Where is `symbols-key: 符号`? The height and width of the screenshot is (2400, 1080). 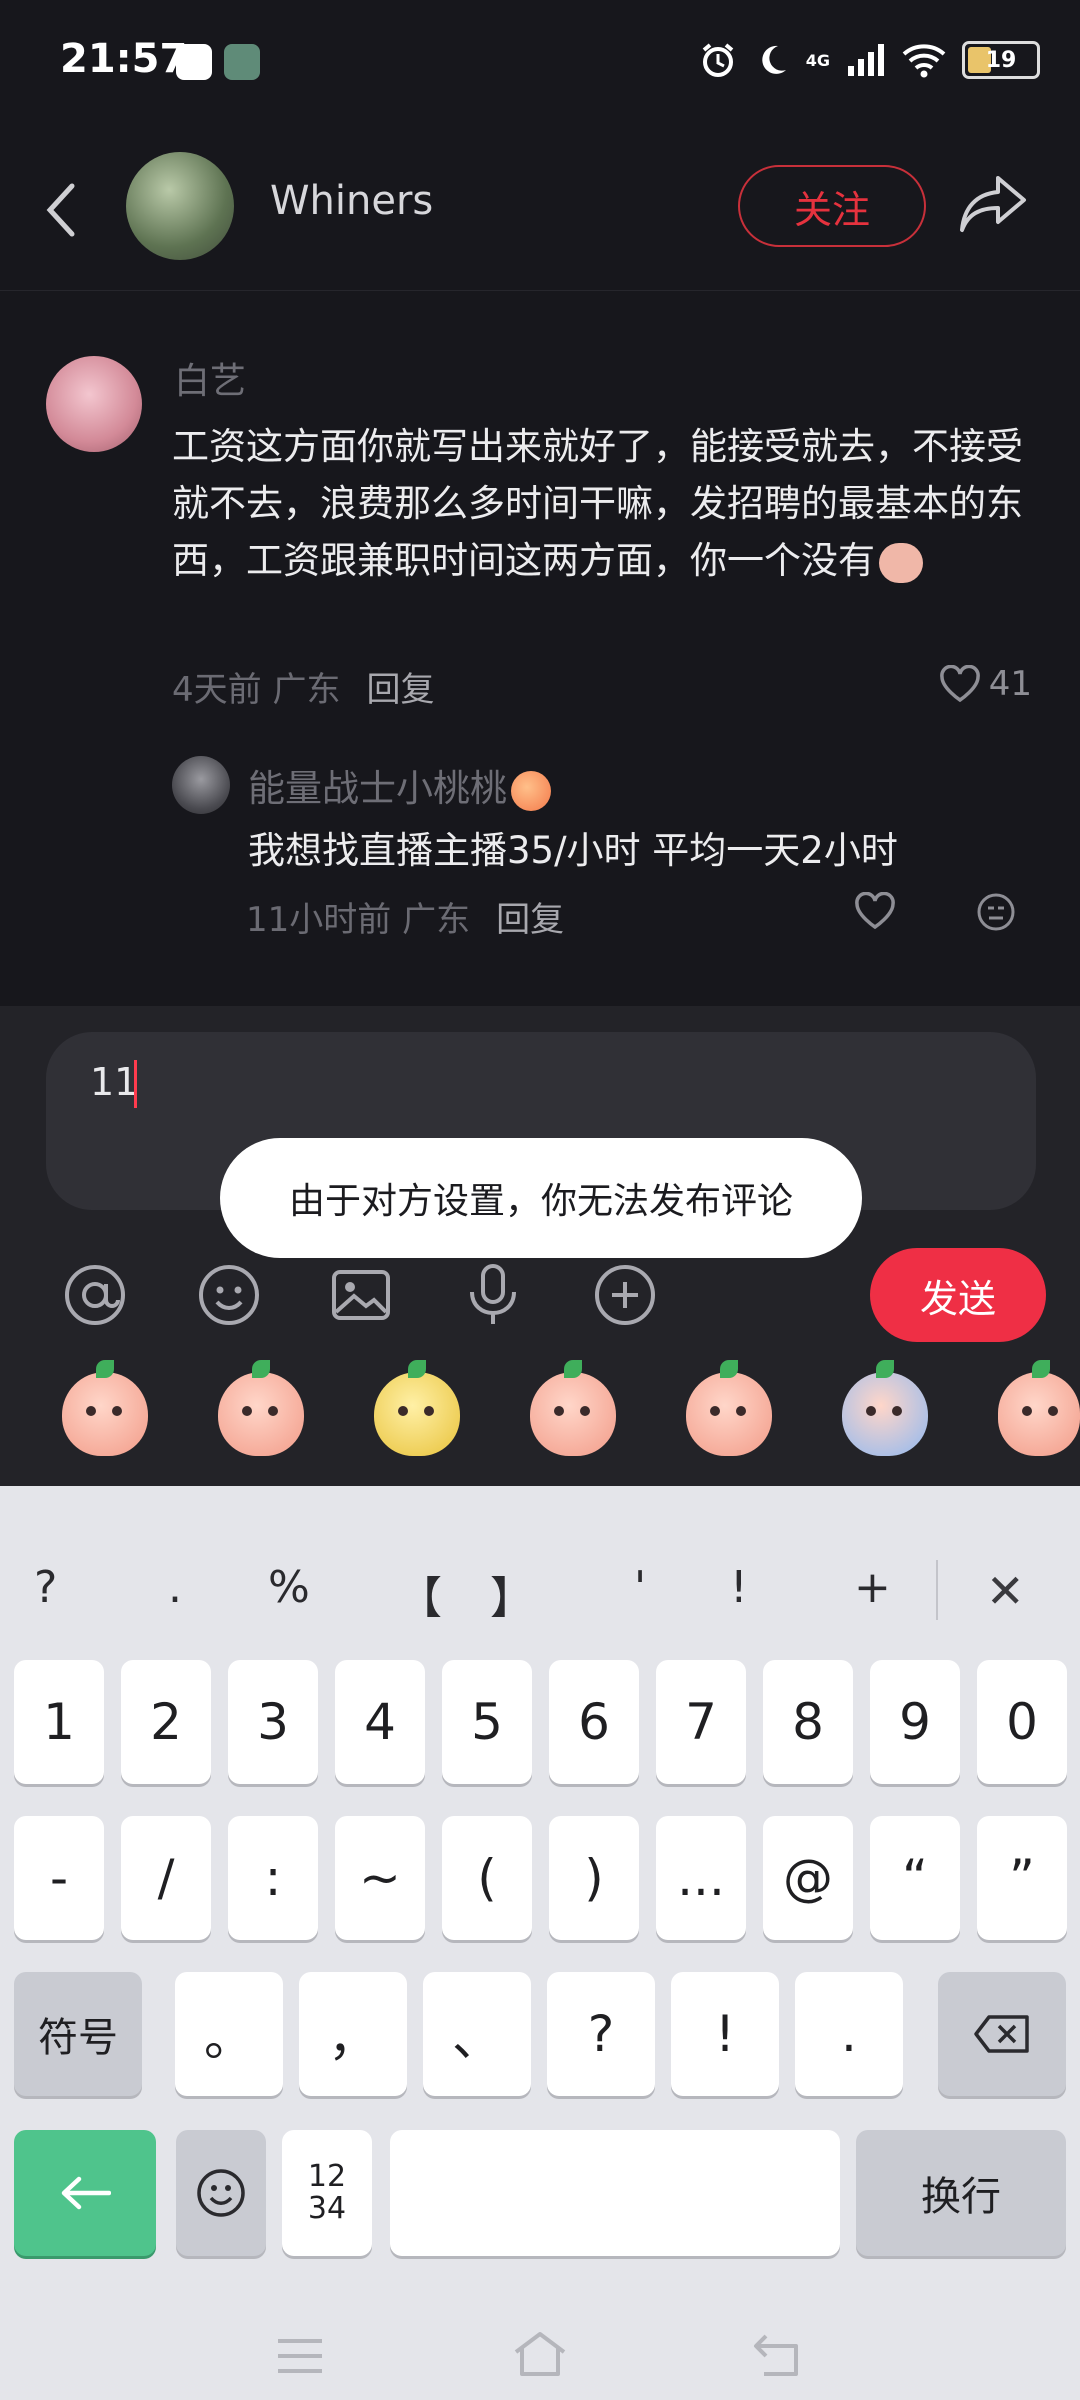 symbols-key: 符号 is located at coordinates (78, 2034).